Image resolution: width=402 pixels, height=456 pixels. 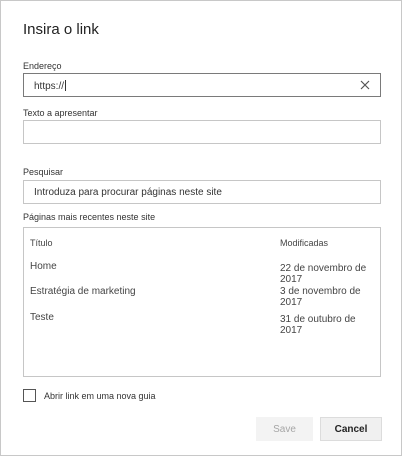 I want to click on recent-pages-label: Páginas mais recentes neste site, so click(x=89, y=217).